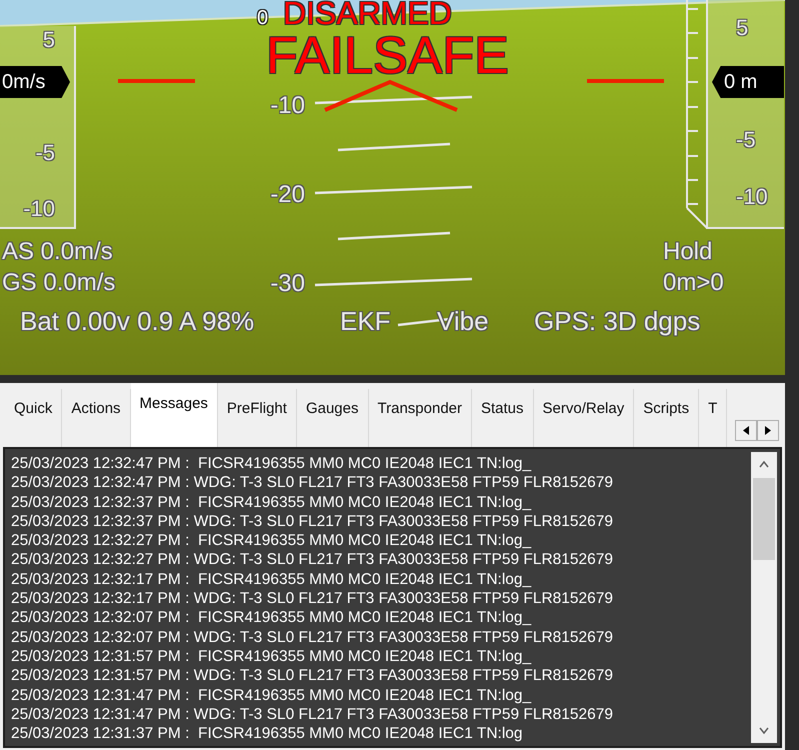 Image resolution: width=799 pixels, height=750 pixels. Describe the element at coordinates (174, 415) in the screenshot. I see `tab: Messages` at that location.